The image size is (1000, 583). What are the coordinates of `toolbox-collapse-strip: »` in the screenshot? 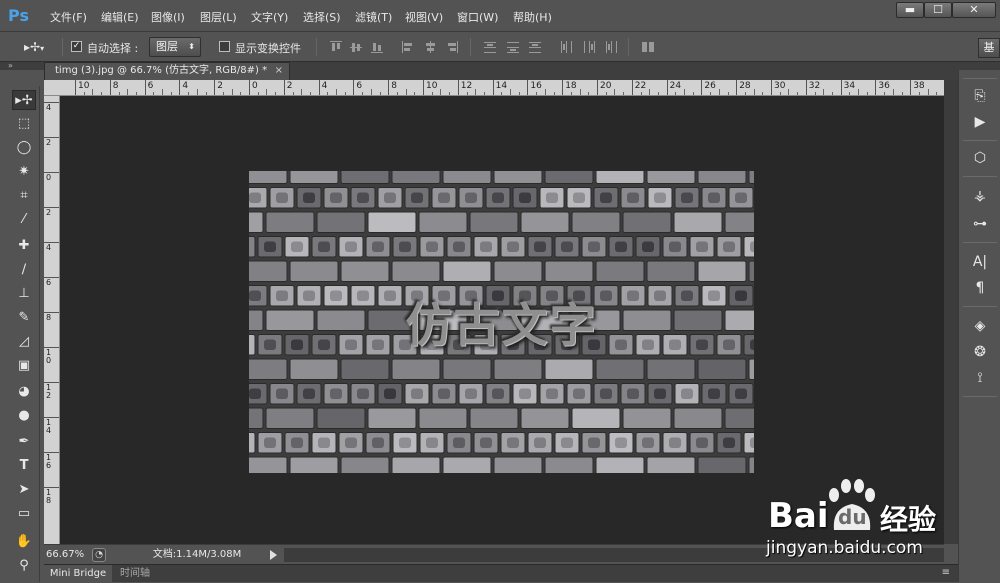 It's located at (22, 66).